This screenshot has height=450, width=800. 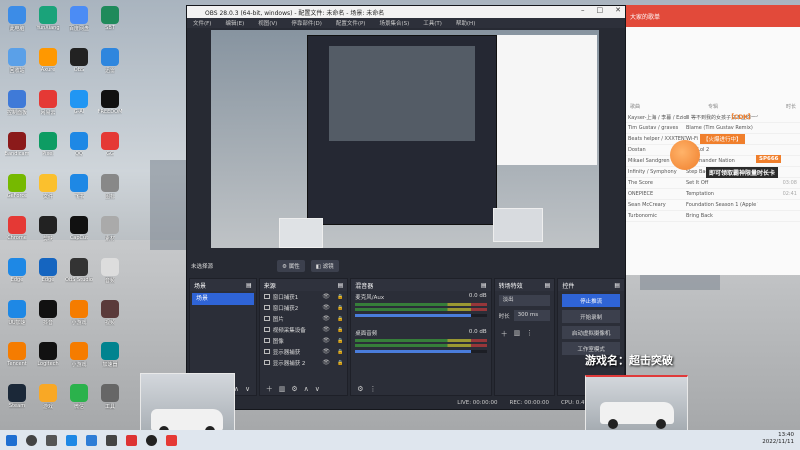 What do you see at coordinates (110, 187) in the screenshot?
I see `desktop-icon: 图标` at bounding box center [110, 187].